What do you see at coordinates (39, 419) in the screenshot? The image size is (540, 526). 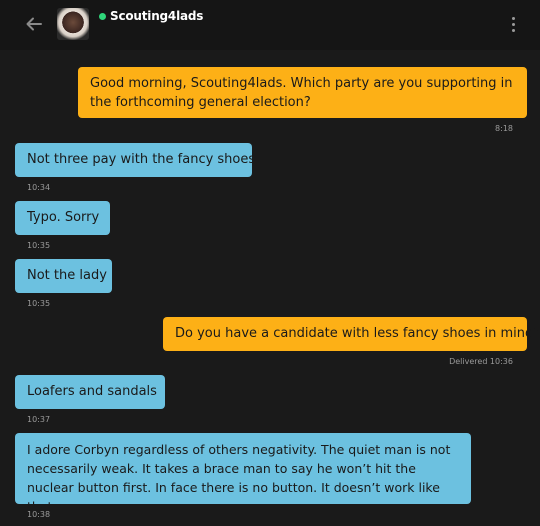 I see `message-timestamp: 10:37` at bounding box center [39, 419].